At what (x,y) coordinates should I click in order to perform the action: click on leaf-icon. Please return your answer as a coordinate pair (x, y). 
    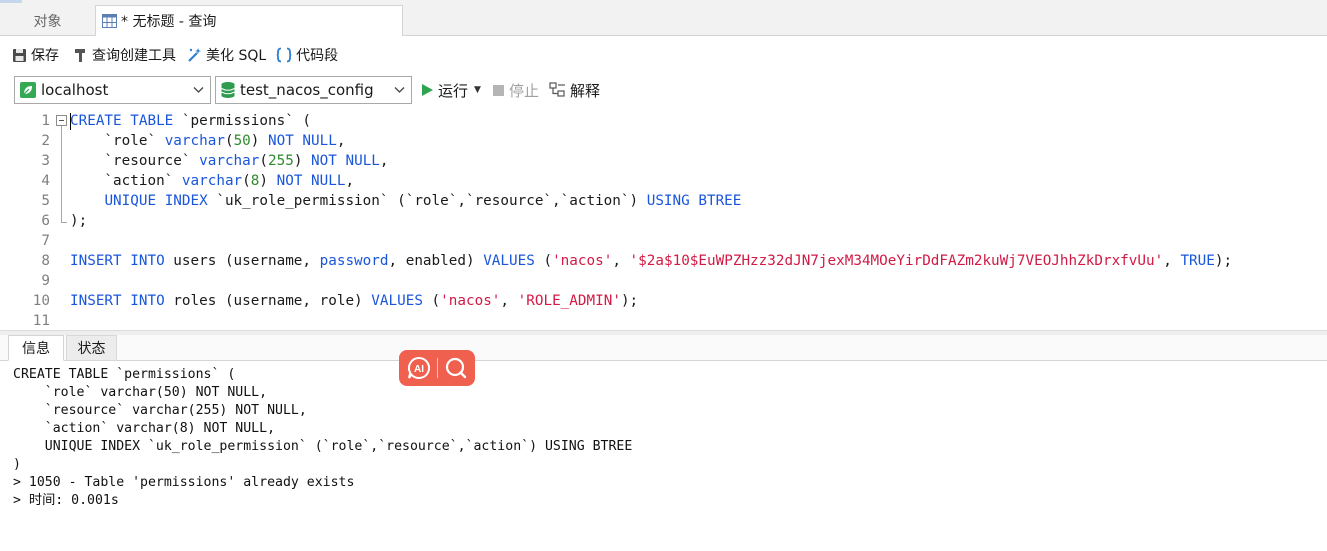
    Looking at the image, I should click on (28, 90).